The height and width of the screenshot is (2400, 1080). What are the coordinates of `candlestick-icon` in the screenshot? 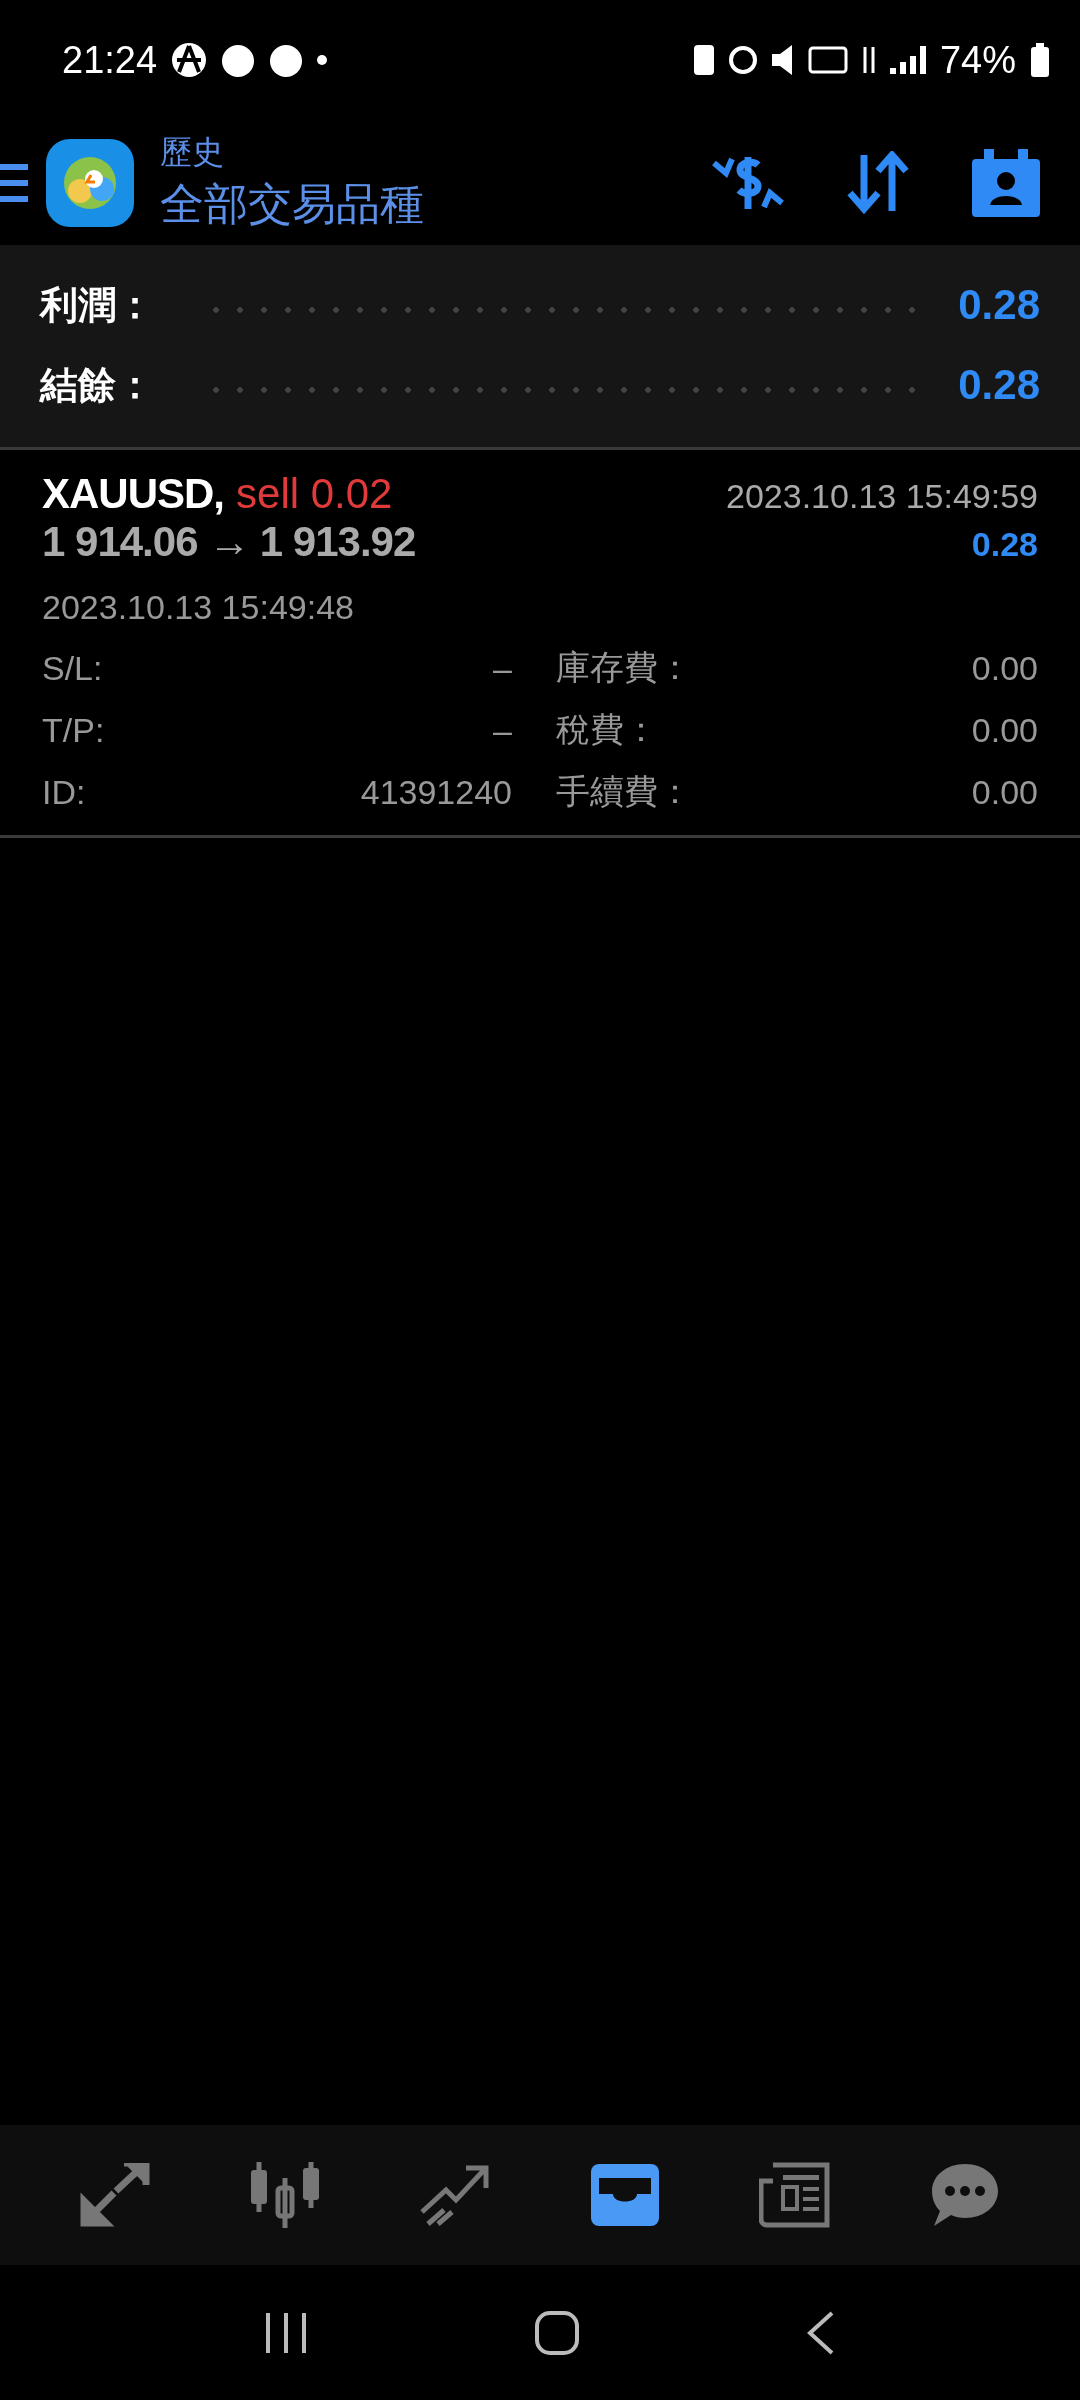 It's located at (285, 2195).